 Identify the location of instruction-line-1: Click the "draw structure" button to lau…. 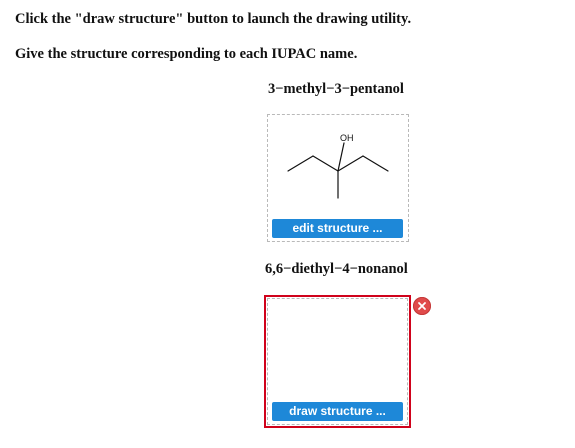
(213, 19).